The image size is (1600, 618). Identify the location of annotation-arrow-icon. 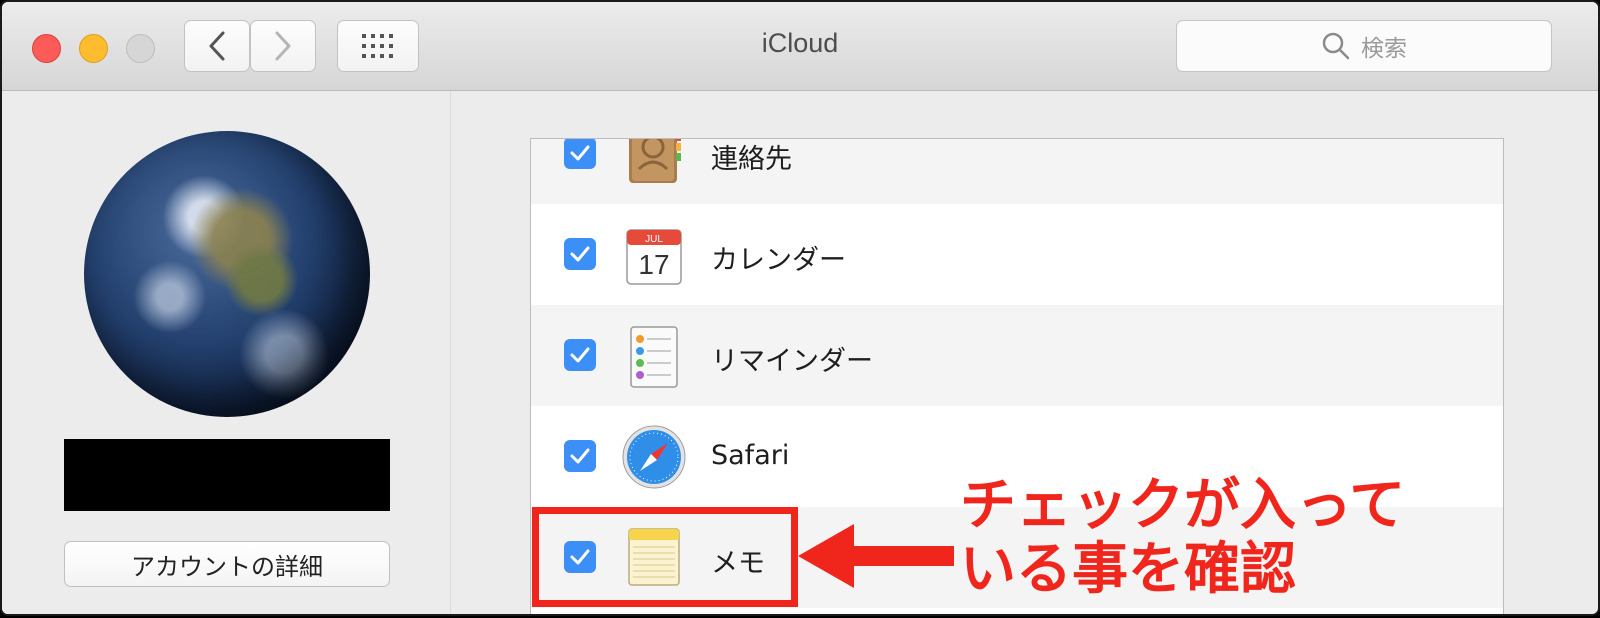
(876, 556).